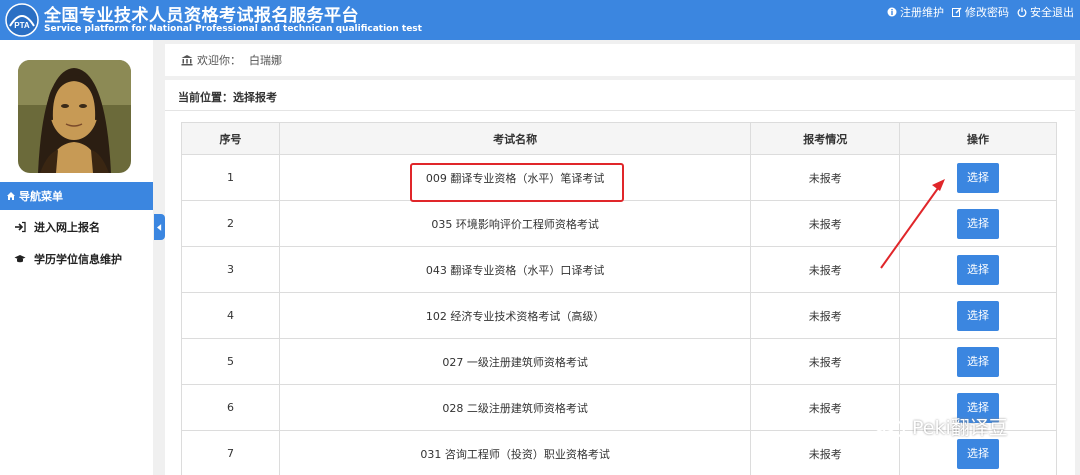 This screenshot has height=475, width=1080. I want to click on chevron-left-icon, so click(159, 227).